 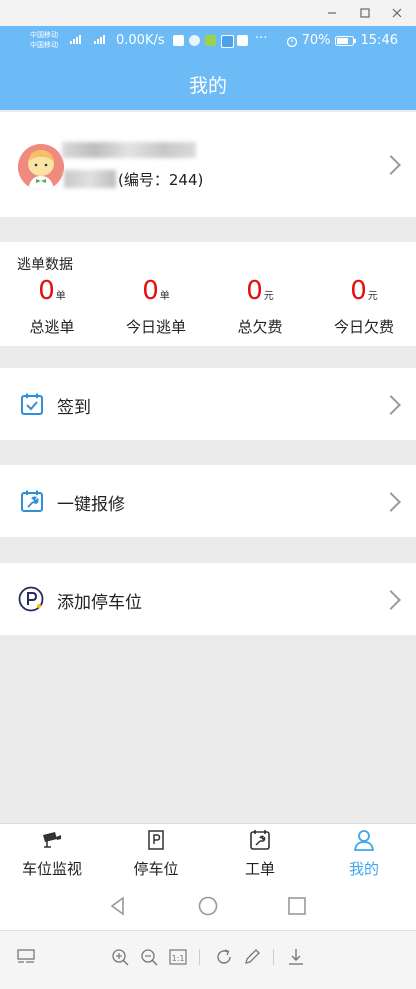 I want to click on carrier-2: 中国移动, so click(x=44, y=45).